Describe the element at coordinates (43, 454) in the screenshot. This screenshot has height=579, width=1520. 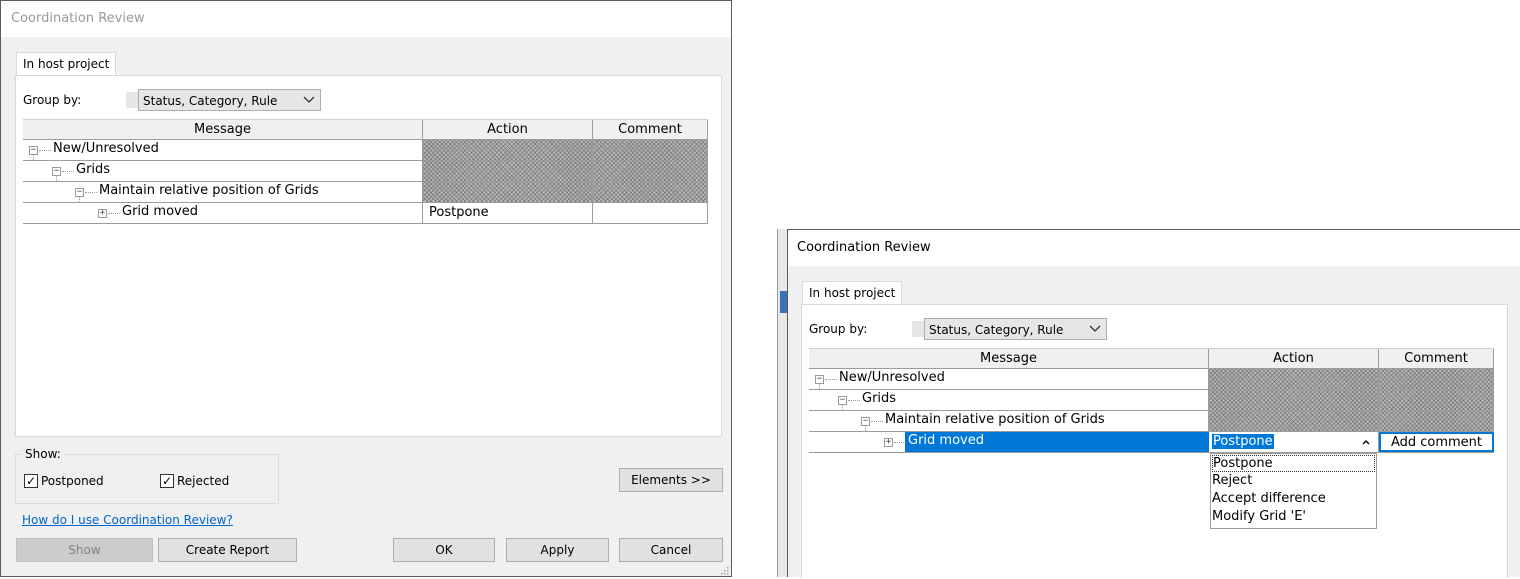
I see `show-label: Show:` at that location.